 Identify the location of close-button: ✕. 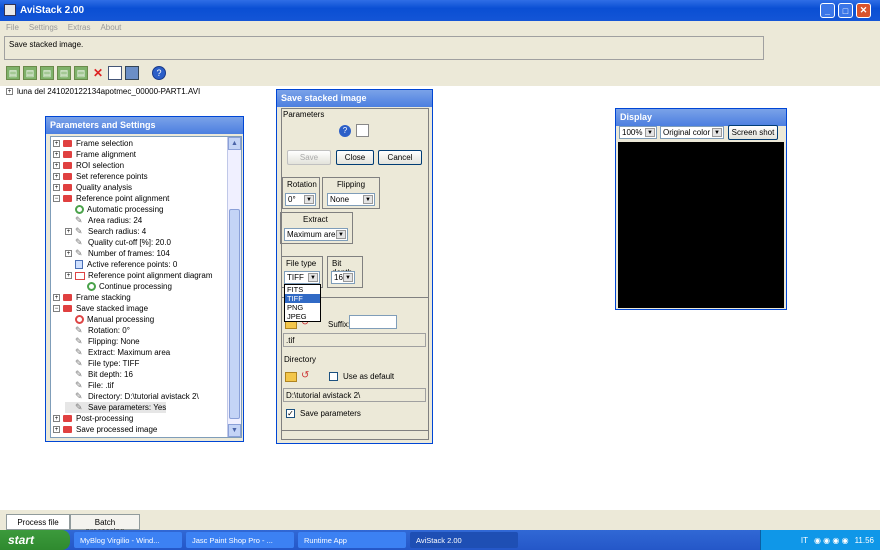
(863, 10).